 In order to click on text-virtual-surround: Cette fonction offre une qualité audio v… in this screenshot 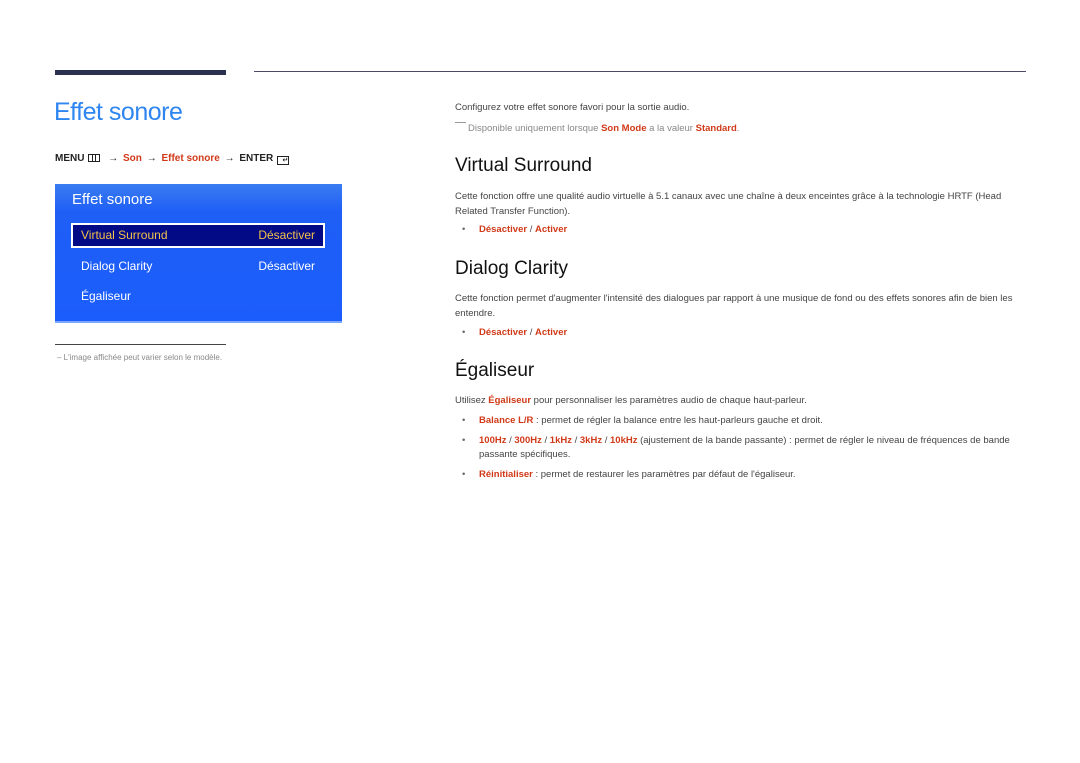, I will do `click(728, 204)`.